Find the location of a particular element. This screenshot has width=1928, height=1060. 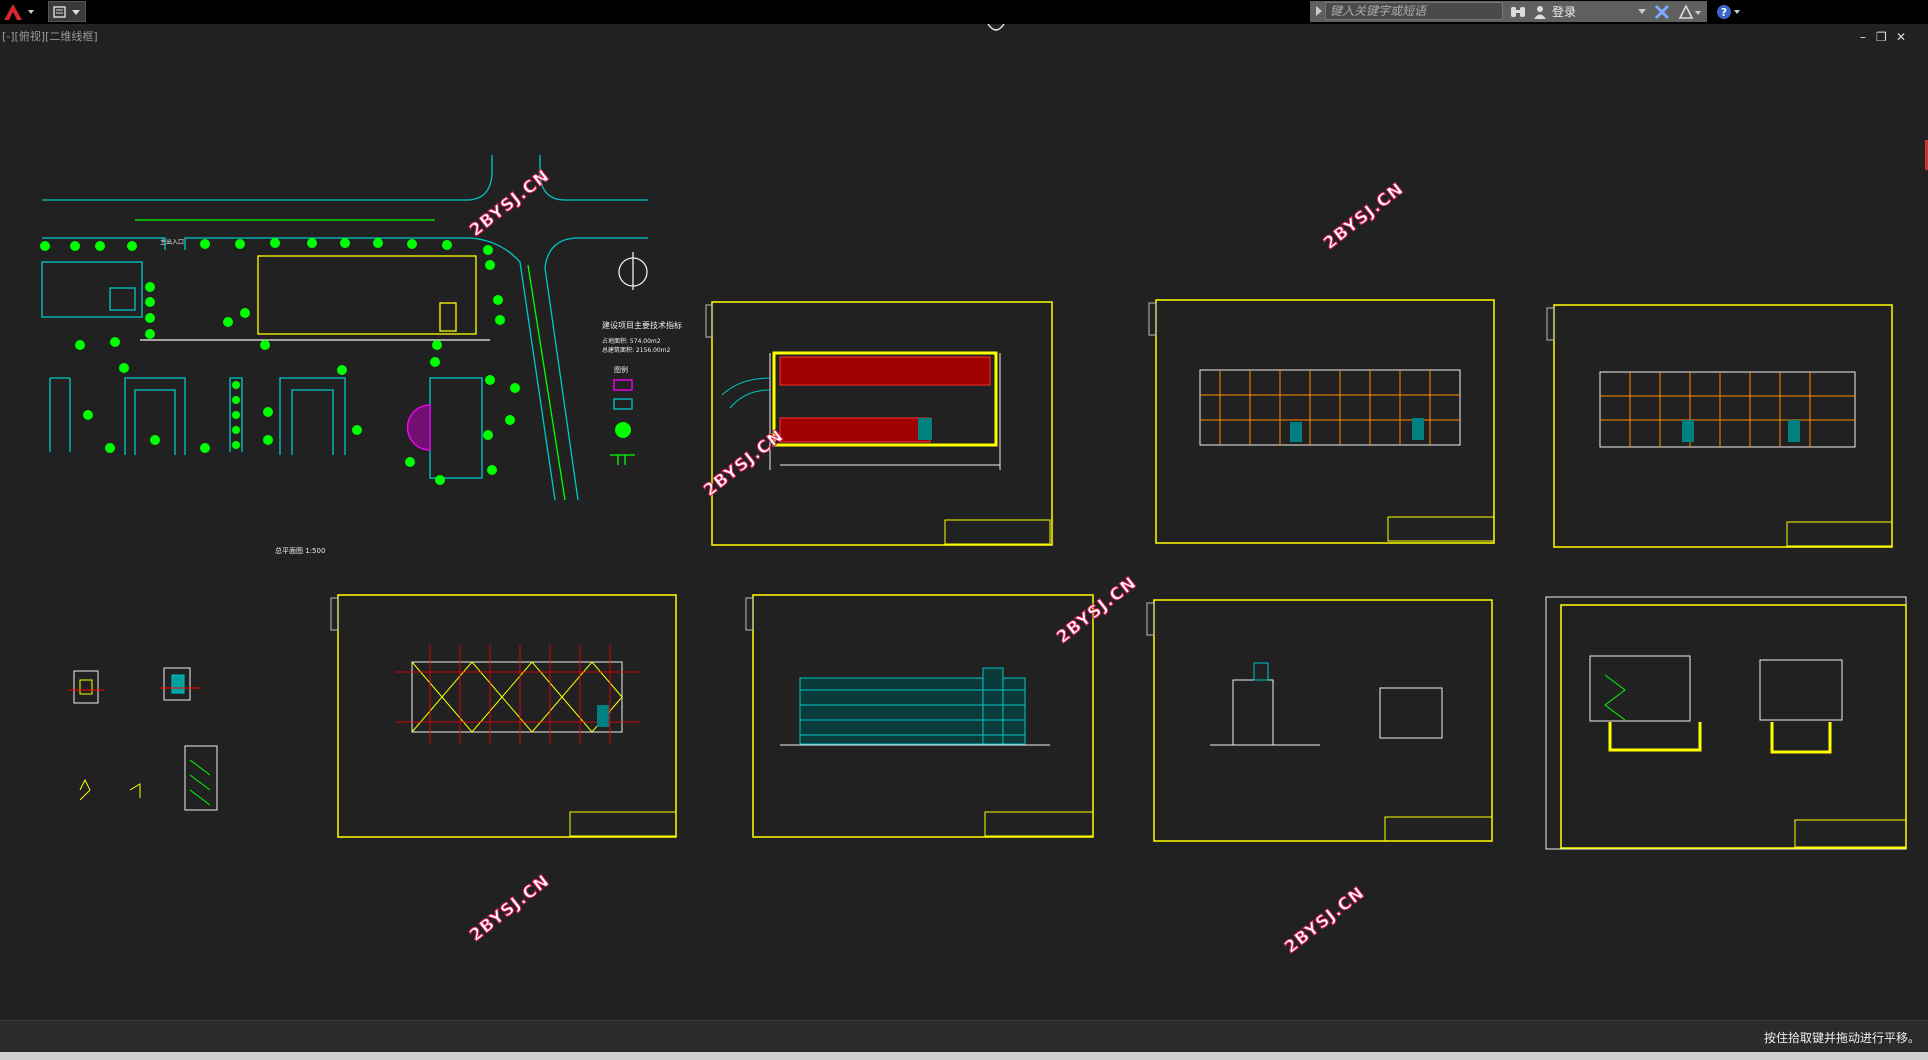

quick-access-toolbar-icon is located at coordinates (66, 11).